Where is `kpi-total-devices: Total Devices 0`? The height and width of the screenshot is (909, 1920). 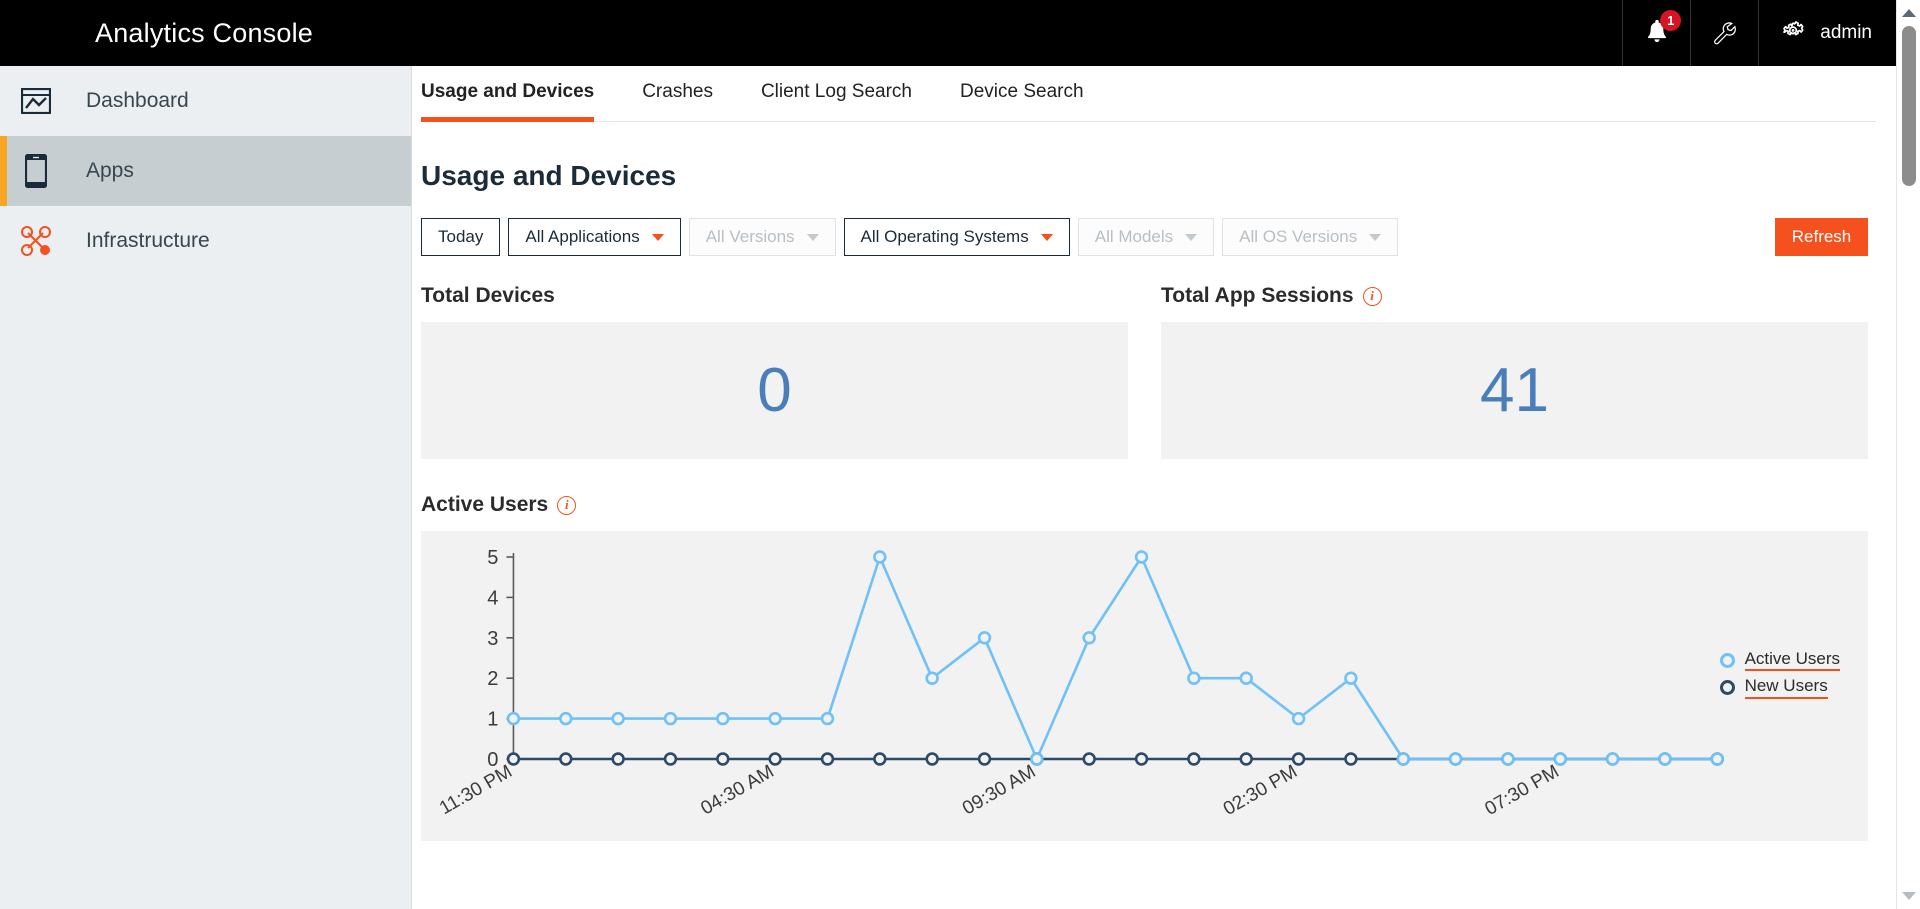
kpi-total-devices: Total Devices 0 is located at coordinates (774, 371).